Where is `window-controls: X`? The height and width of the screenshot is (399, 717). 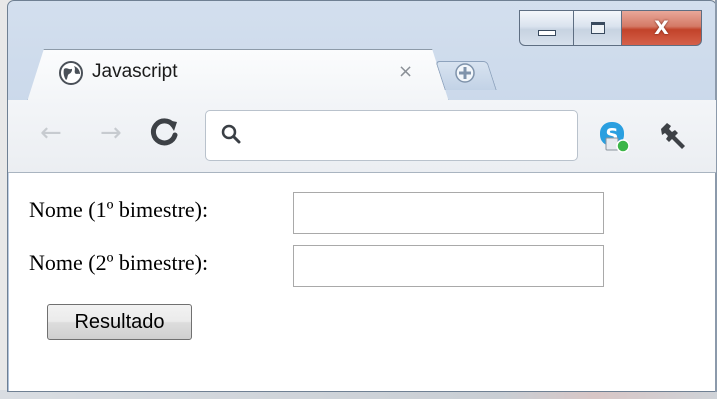 window-controls: X is located at coordinates (610, 28).